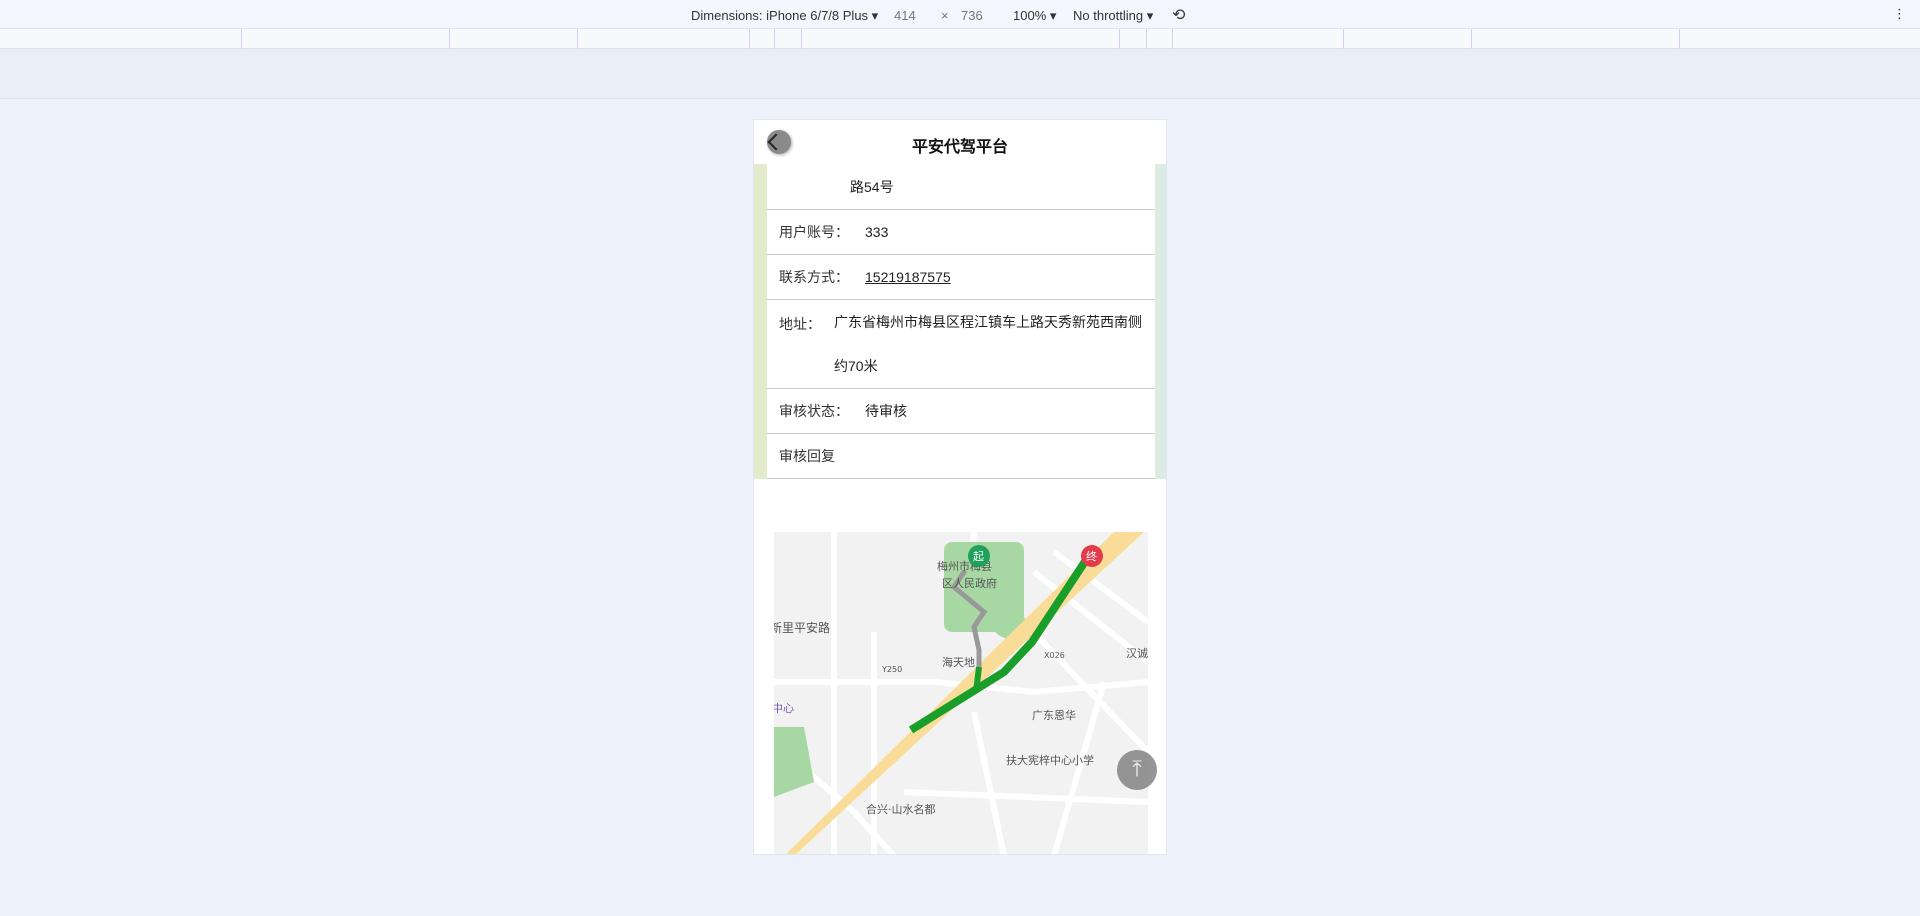  I want to click on zoom-select: 100% ▾, so click(1034, 16).